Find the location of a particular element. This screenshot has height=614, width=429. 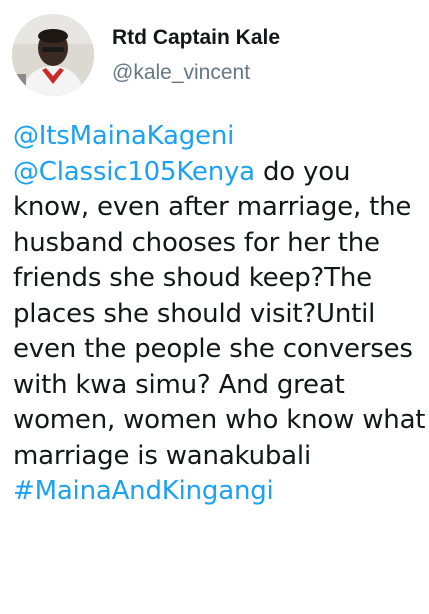

author-display-name: Rtd Captain Kale is located at coordinates (262, 38).